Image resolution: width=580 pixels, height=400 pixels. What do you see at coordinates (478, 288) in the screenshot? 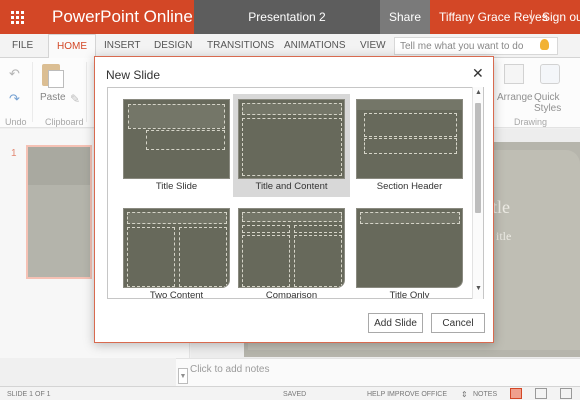
I see `scroll-down-icon: ▼` at bounding box center [478, 288].